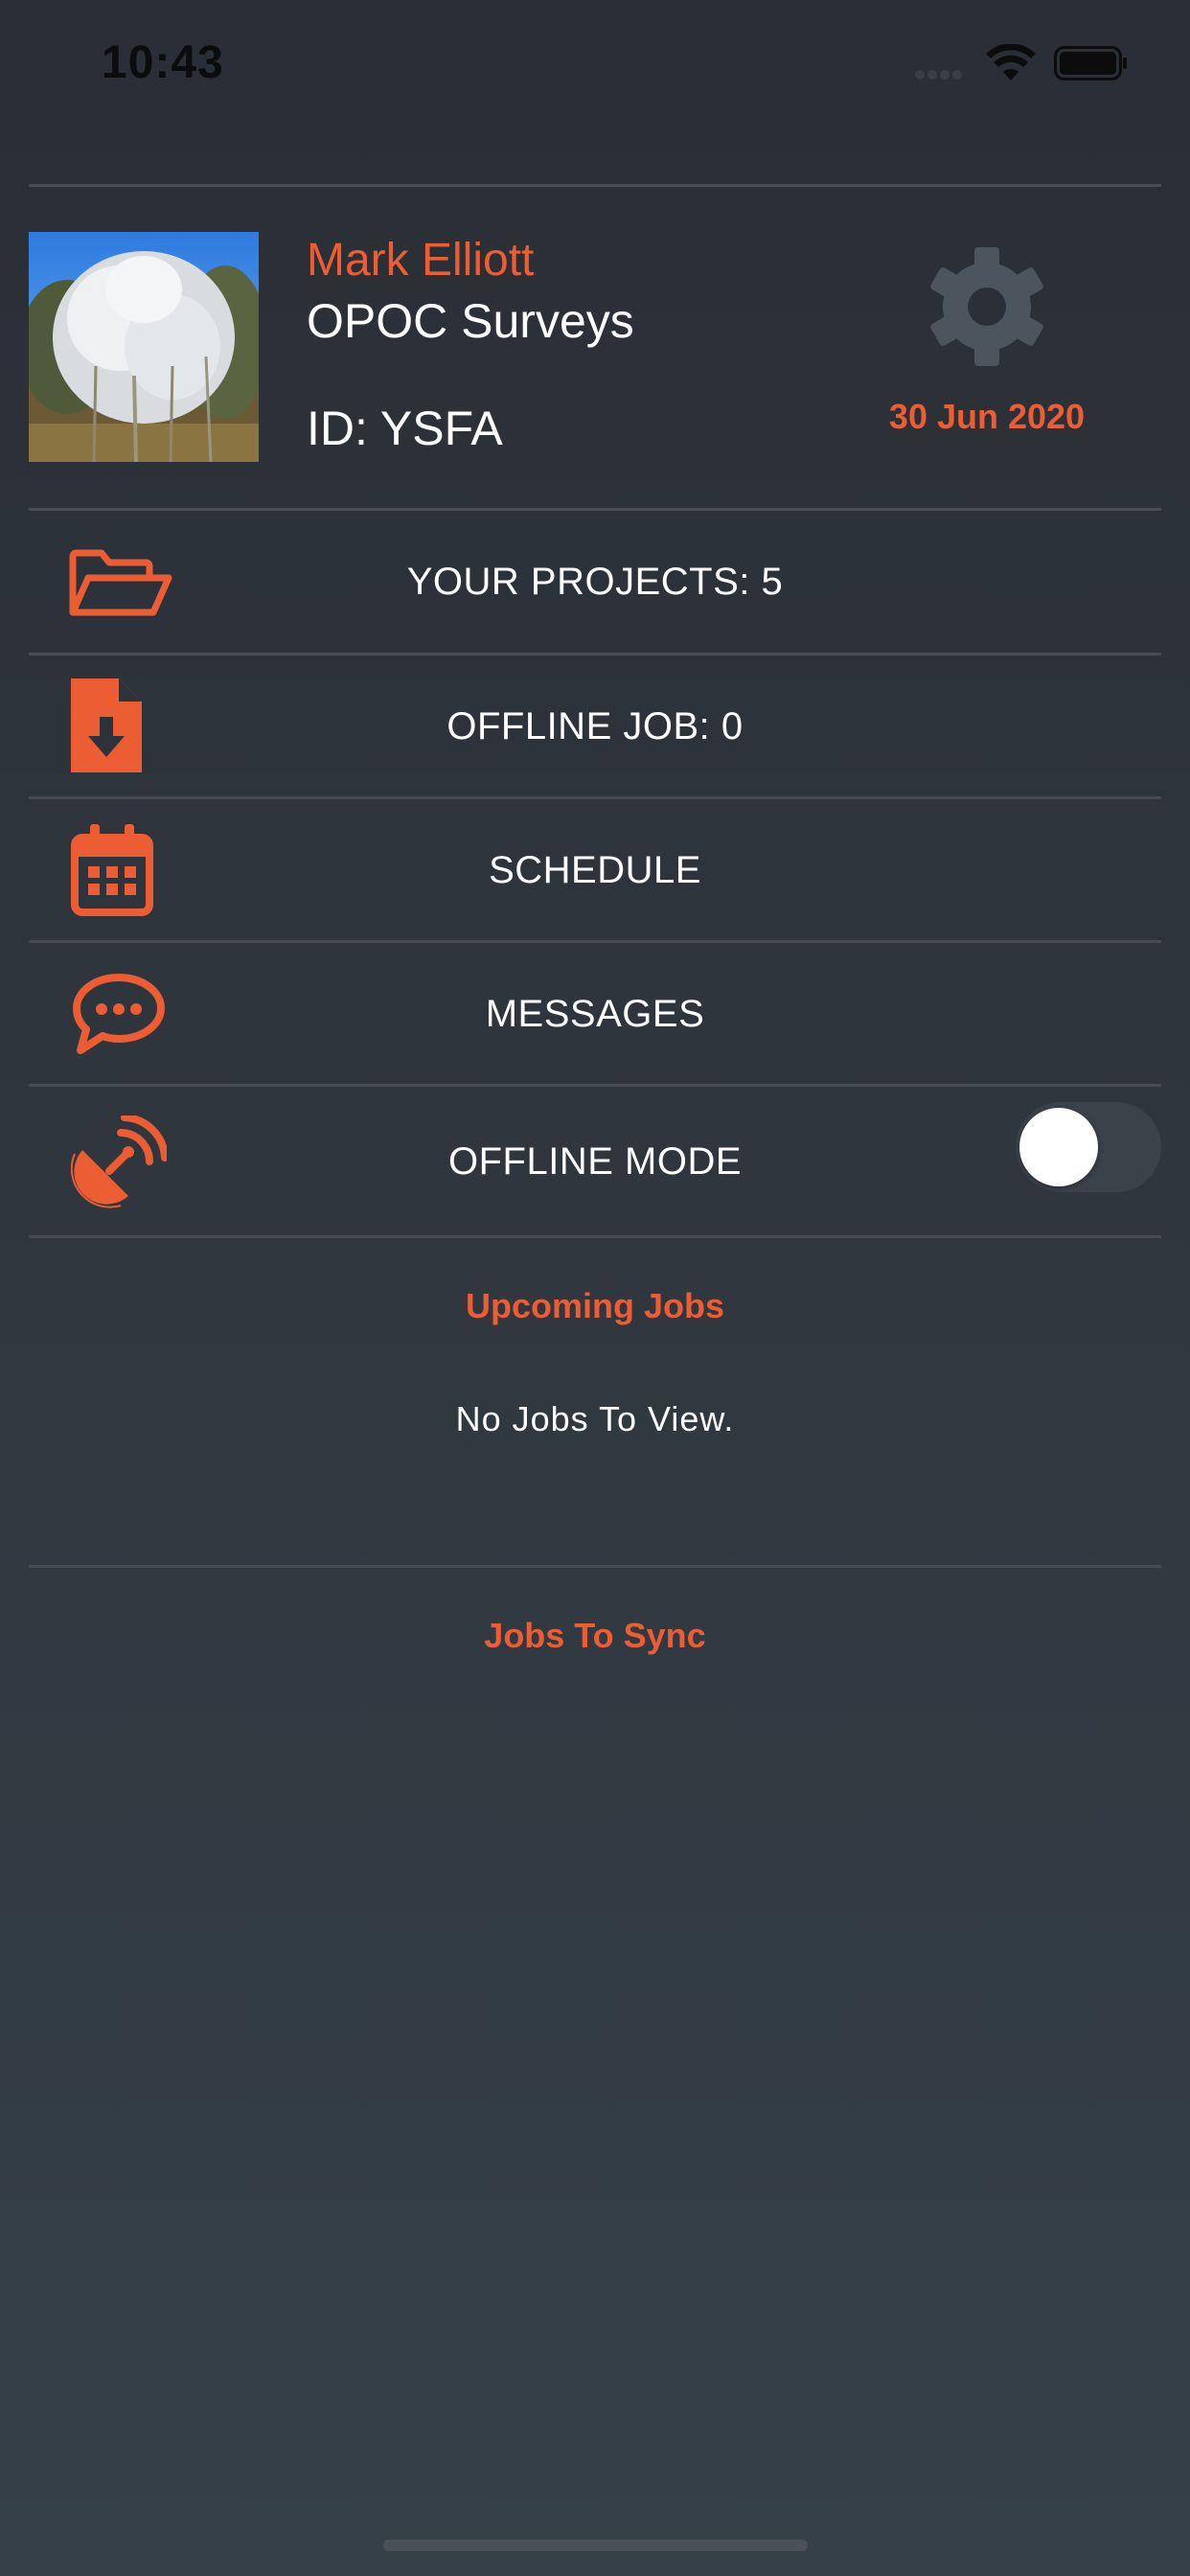 Image resolution: width=1190 pixels, height=2576 pixels. I want to click on menu-item-messages: MESSAGES, so click(595, 1014).